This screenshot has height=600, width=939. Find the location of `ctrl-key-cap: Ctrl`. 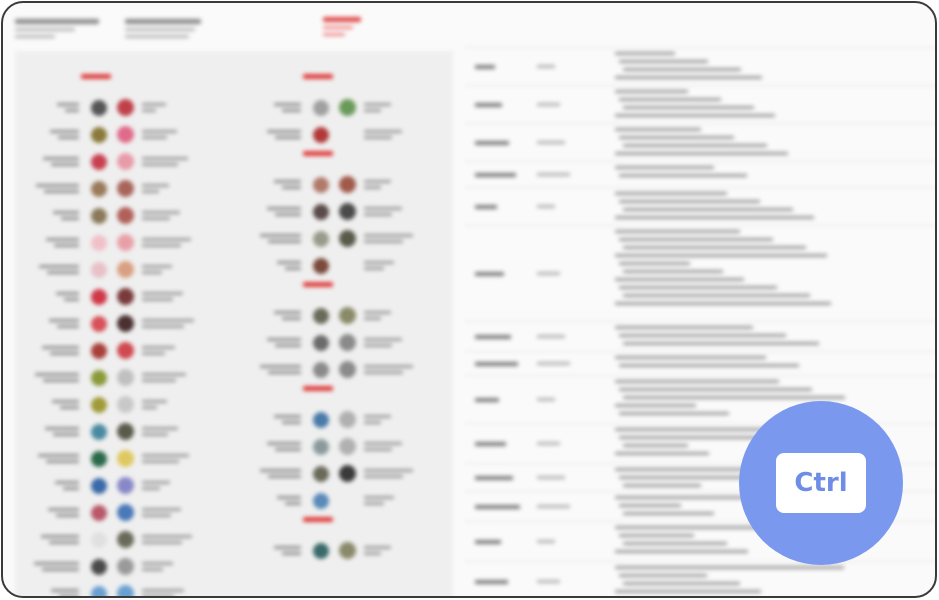

ctrl-key-cap: Ctrl is located at coordinates (821, 483).